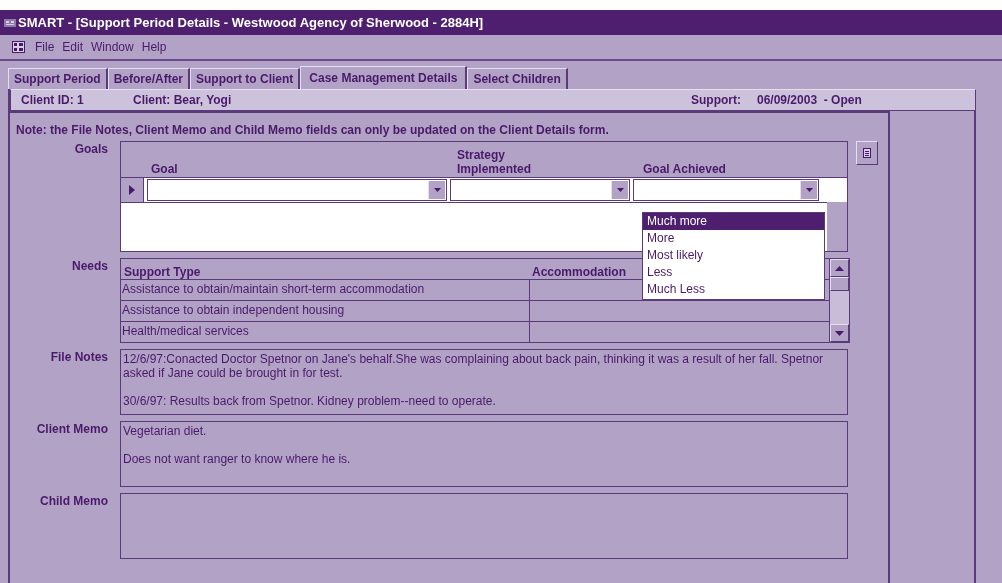 This screenshot has height=583, width=1002. I want to click on field-label: File Notes, so click(79, 356).